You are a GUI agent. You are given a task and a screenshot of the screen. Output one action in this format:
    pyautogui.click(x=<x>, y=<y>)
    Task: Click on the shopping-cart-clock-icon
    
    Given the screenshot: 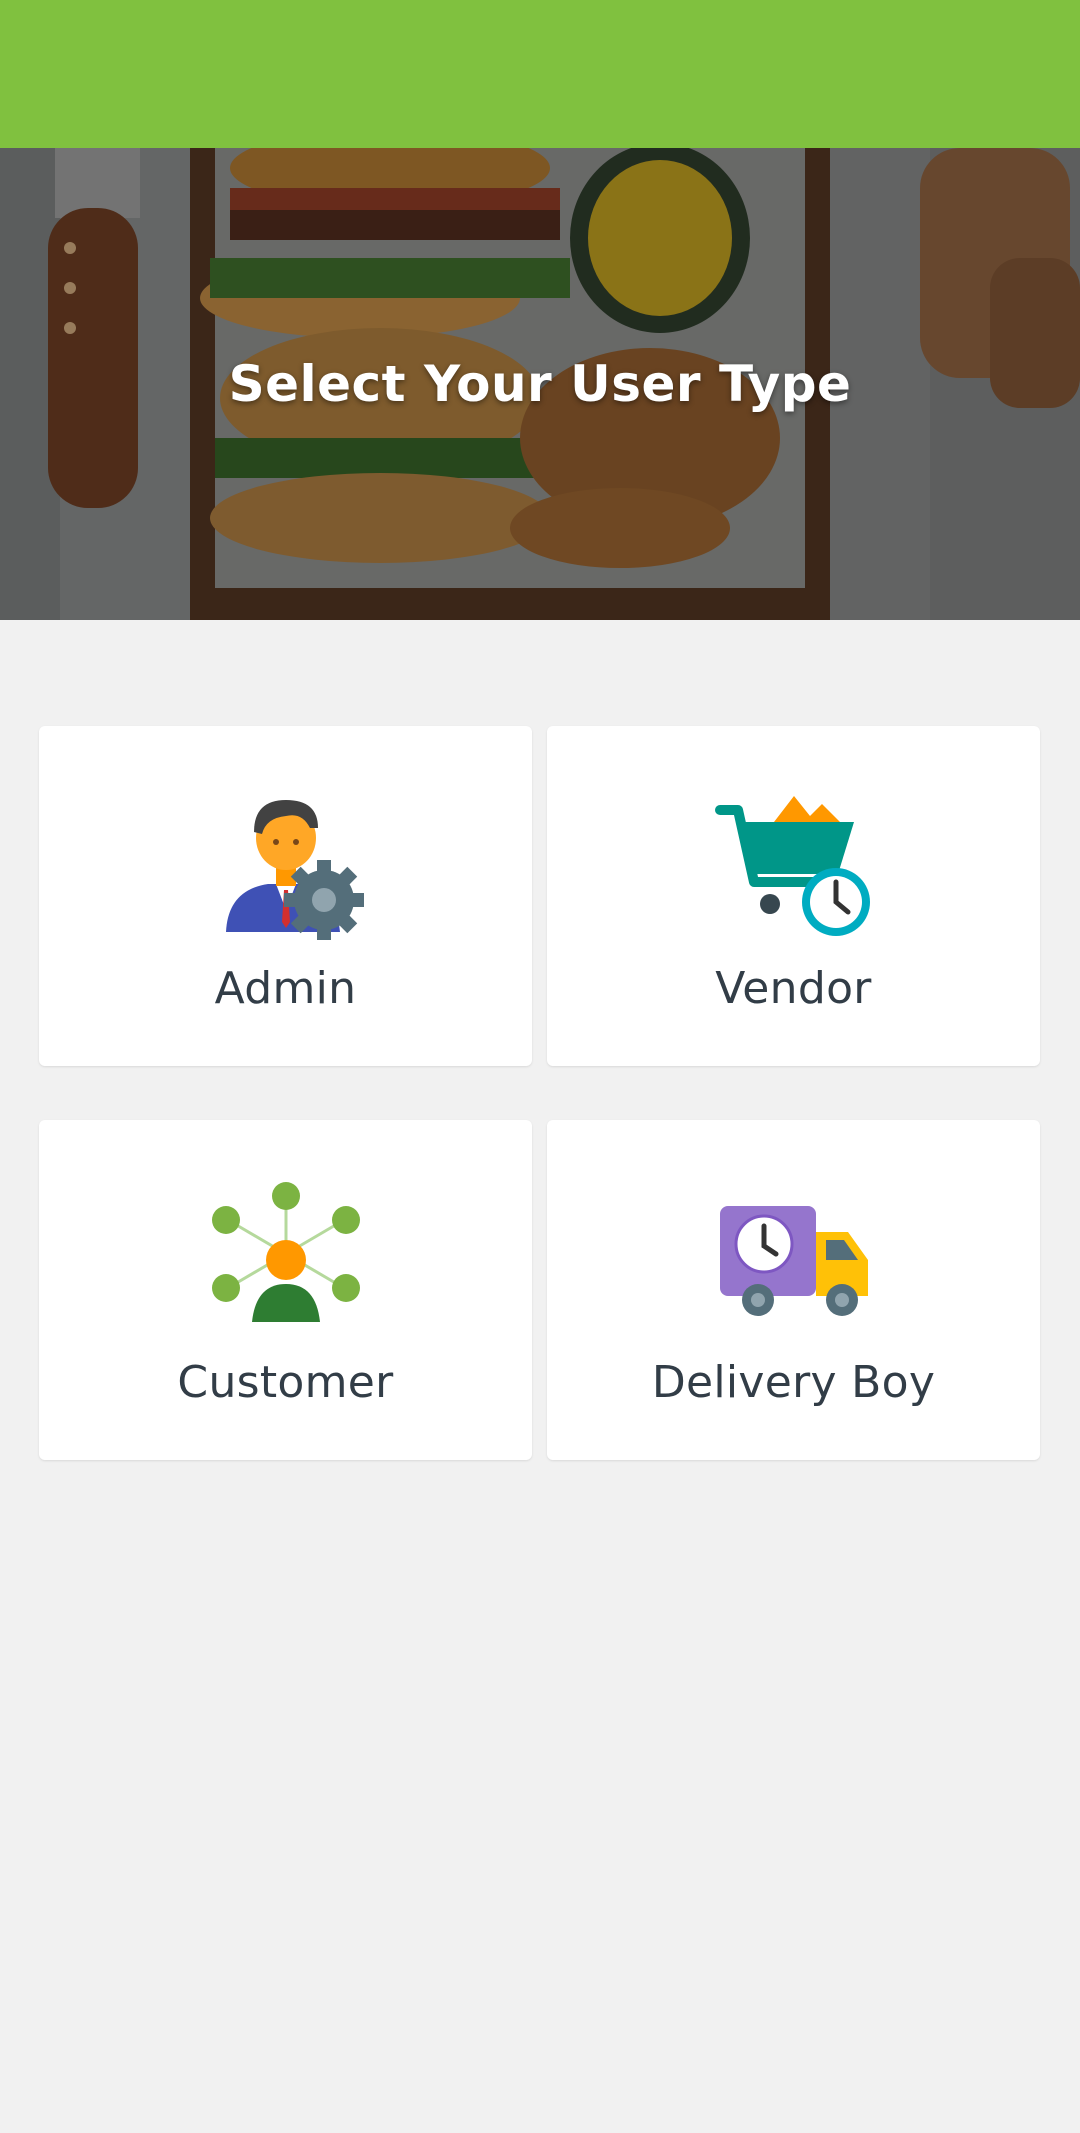 What is the action you would take?
    pyautogui.click(x=794, y=862)
    